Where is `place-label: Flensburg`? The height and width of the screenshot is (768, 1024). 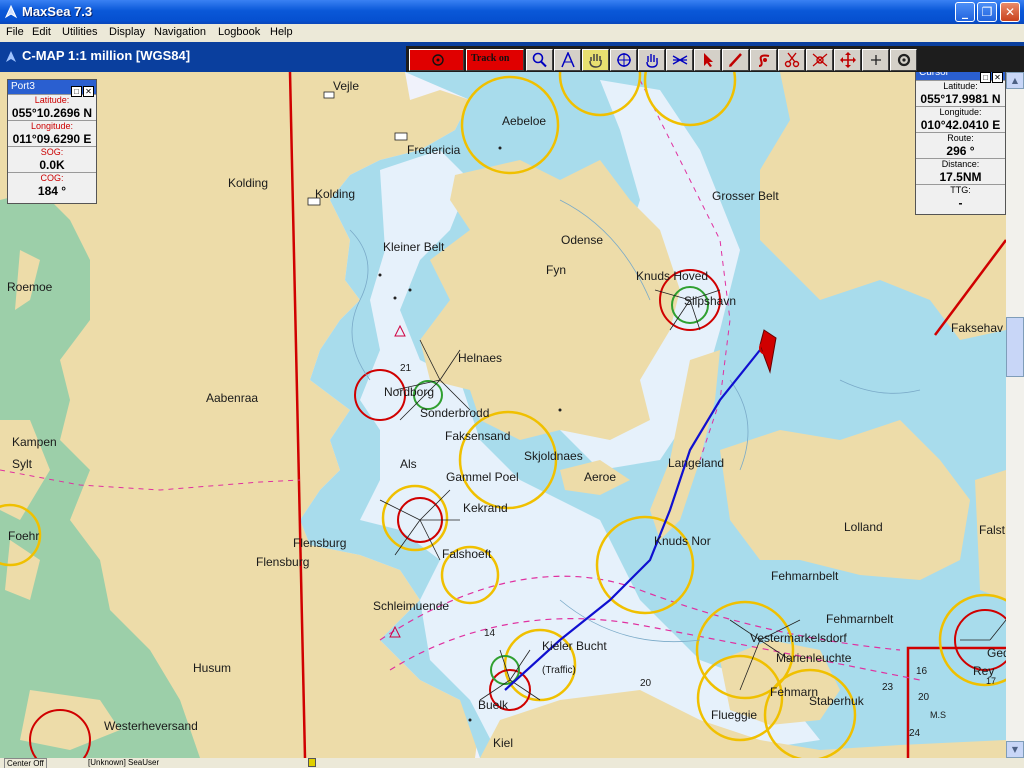 place-label: Flensburg is located at coordinates (283, 562).